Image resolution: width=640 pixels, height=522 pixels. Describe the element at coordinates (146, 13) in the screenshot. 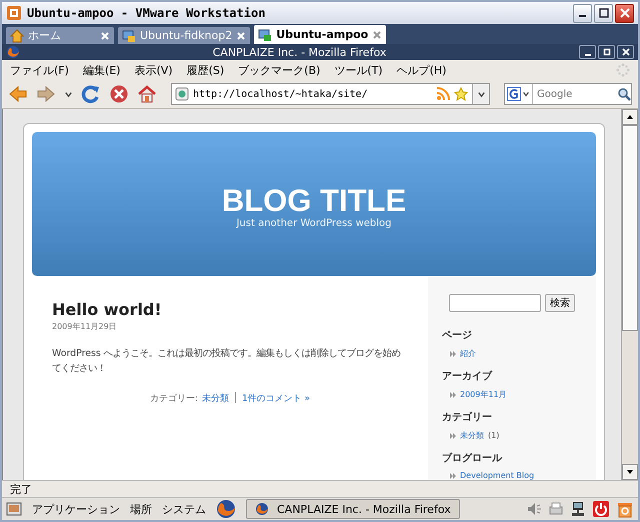

I see `window-title: Ubuntu-ampoo - VMware Workstation` at that location.